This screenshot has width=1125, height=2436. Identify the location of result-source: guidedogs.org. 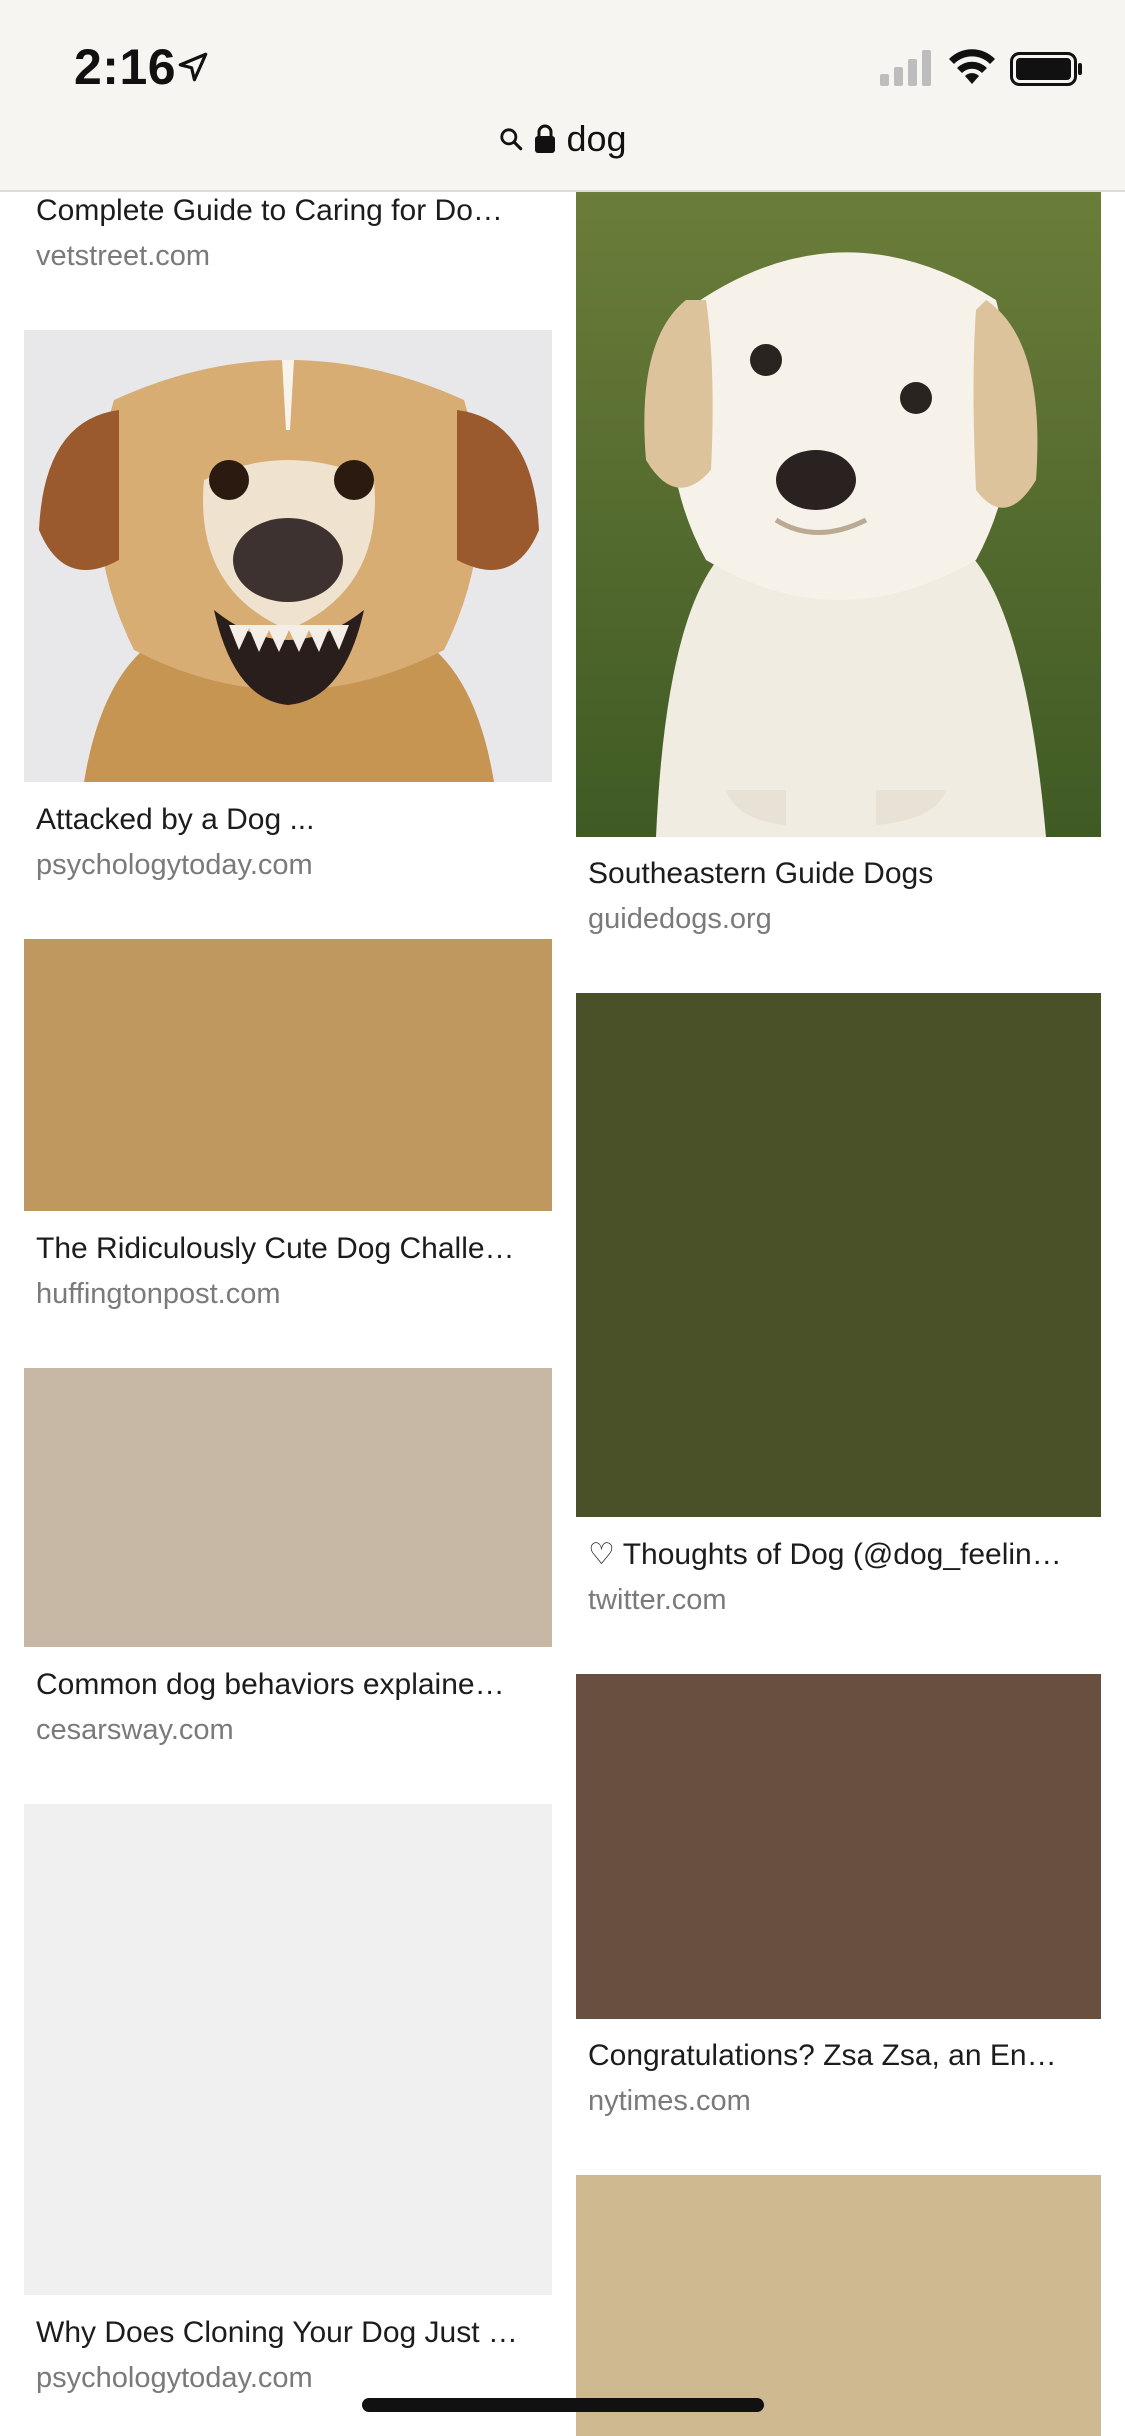
(680, 919).